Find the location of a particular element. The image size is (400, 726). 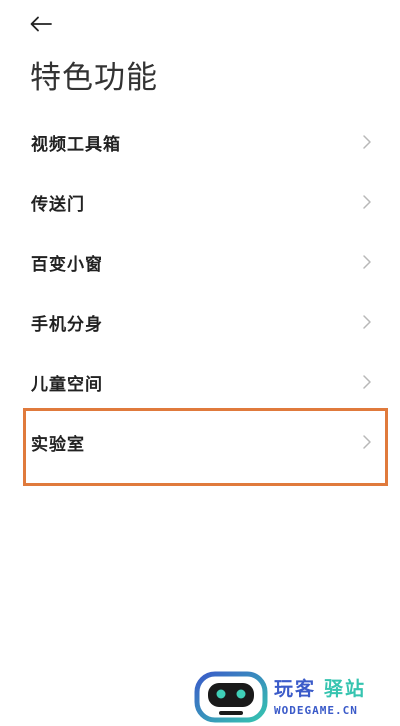

list-item-laboratory: 实验室 is located at coordinates (200, 442).